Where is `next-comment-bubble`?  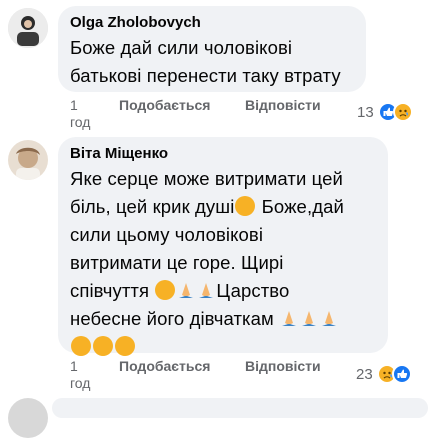
next-comment-bubble is located at coordinates (240, 408).